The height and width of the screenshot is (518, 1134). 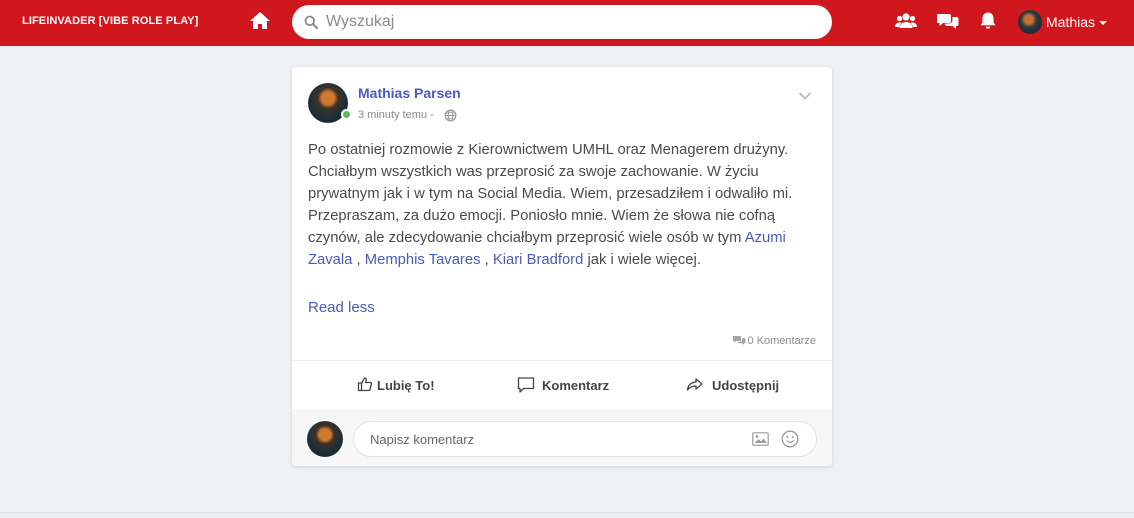 What do you see at coordinates (988, 21) in the screenshot?
I see `bell-icon` at bounding box center [988, 21].